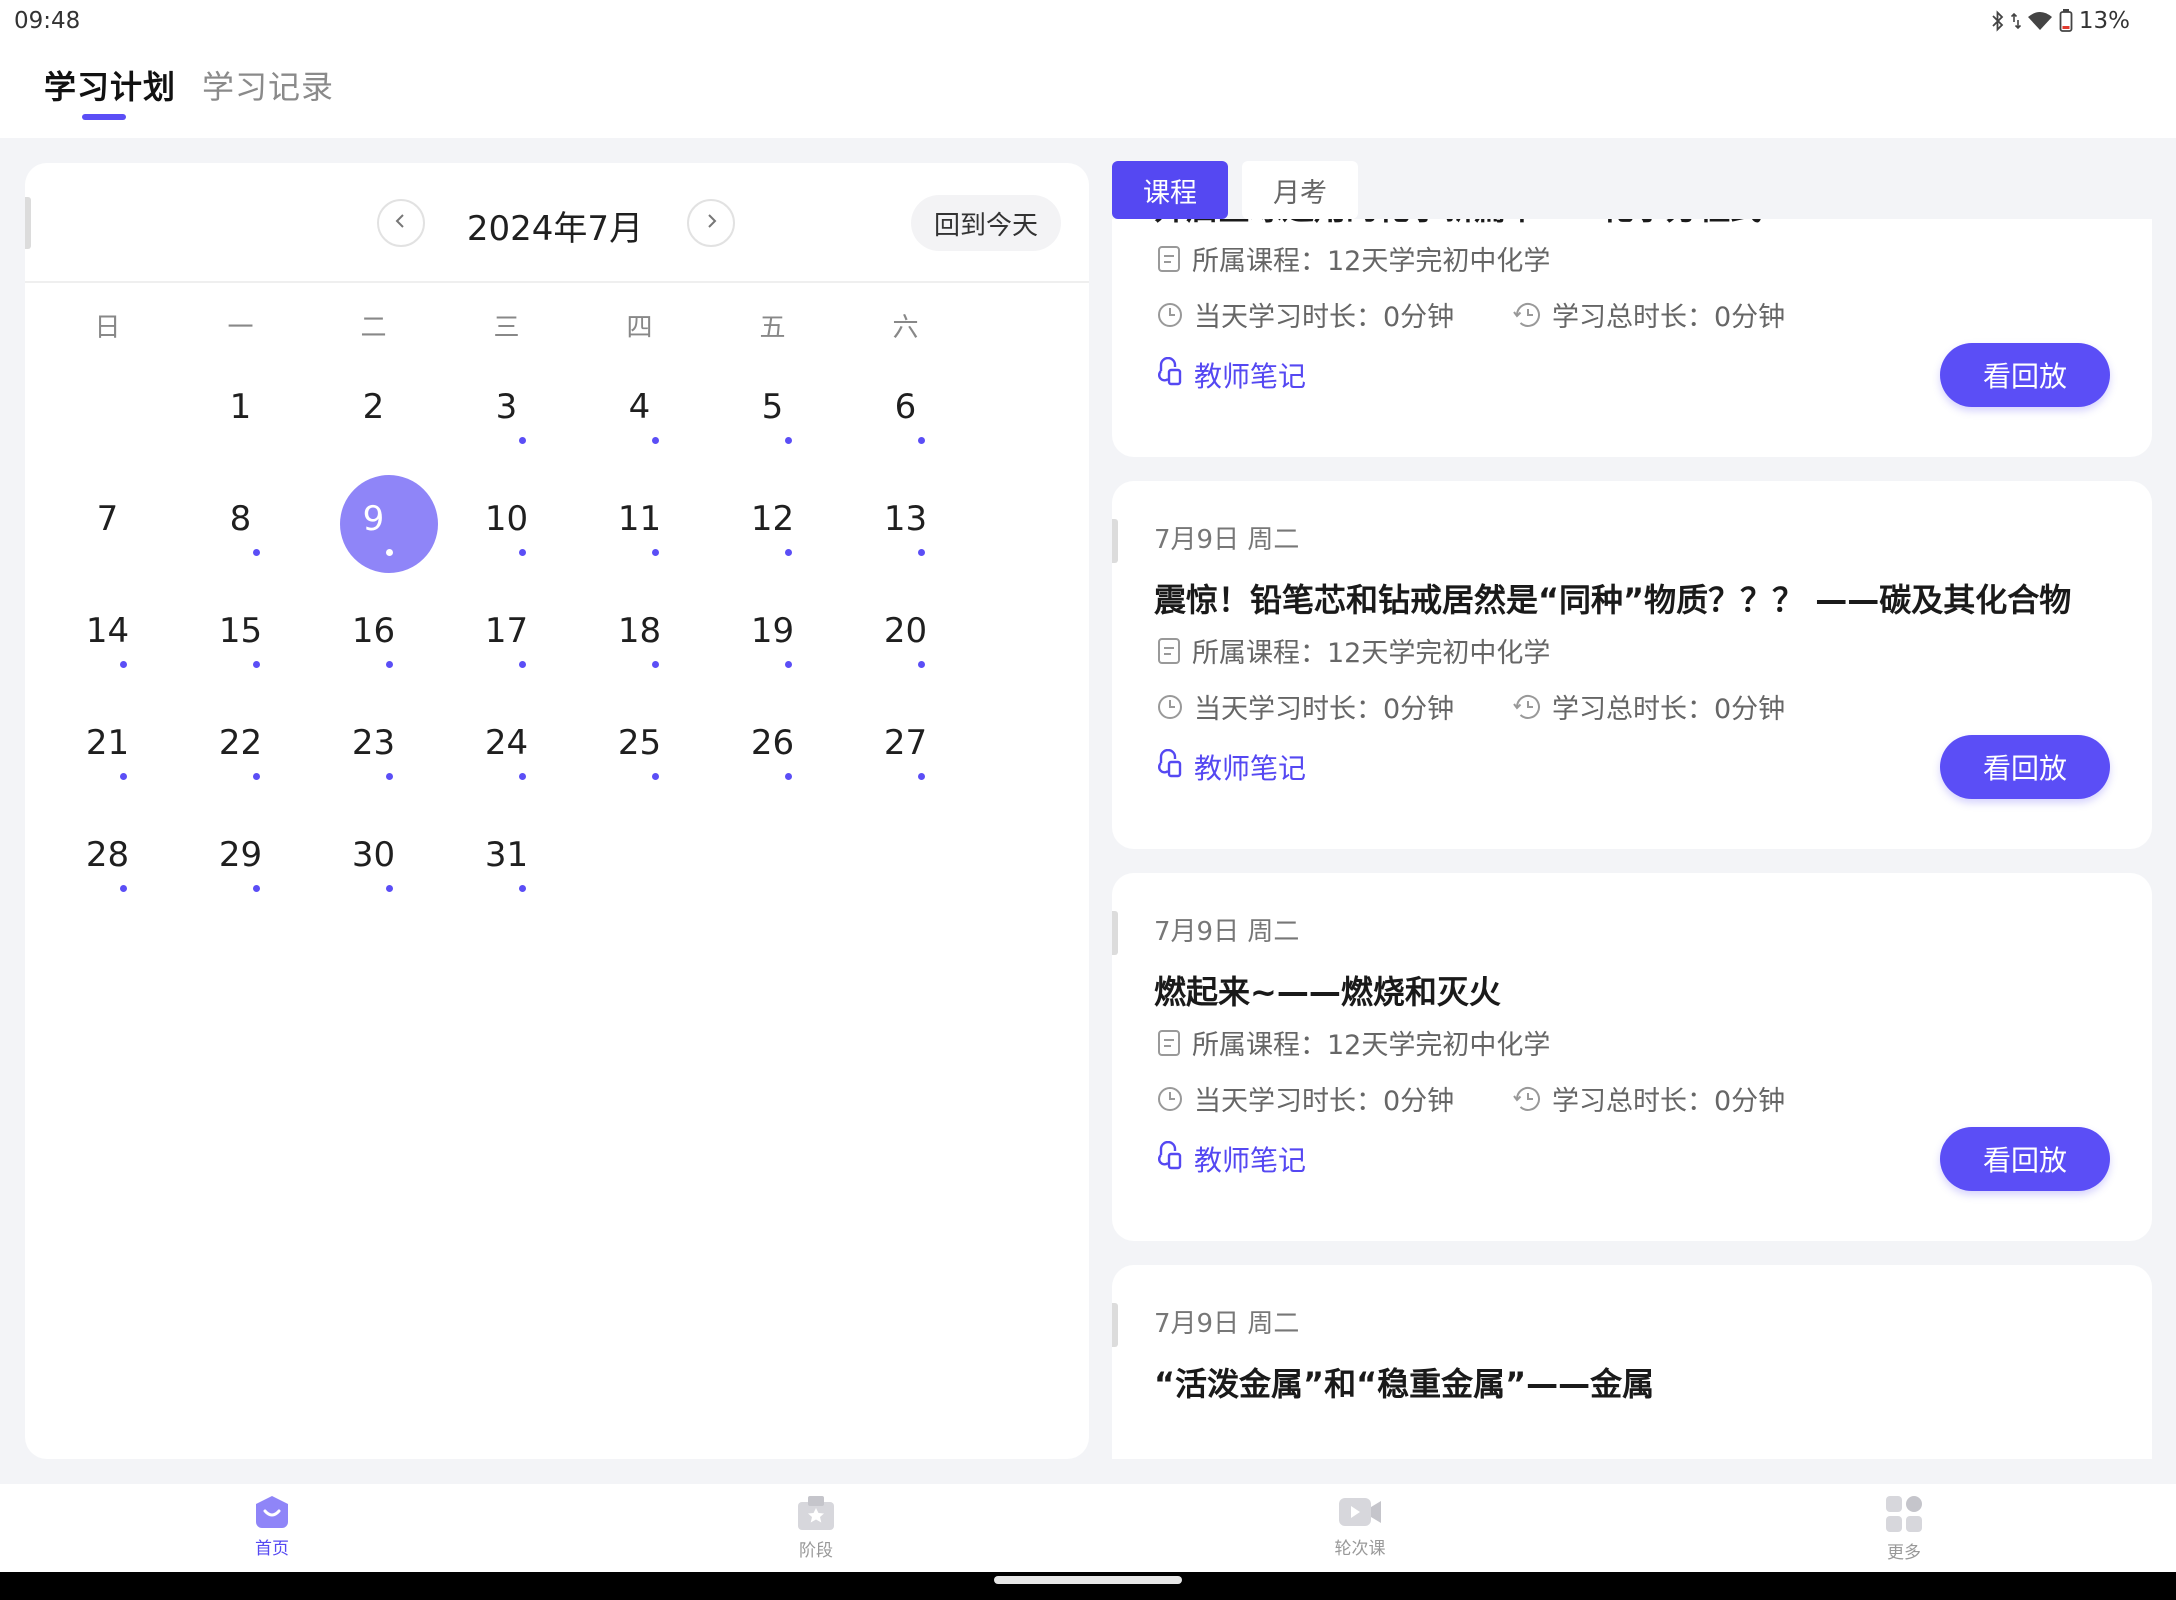 This screenshot has height=1600, width=2176. I want to click on chevron-left-icon, so click(401, 223).